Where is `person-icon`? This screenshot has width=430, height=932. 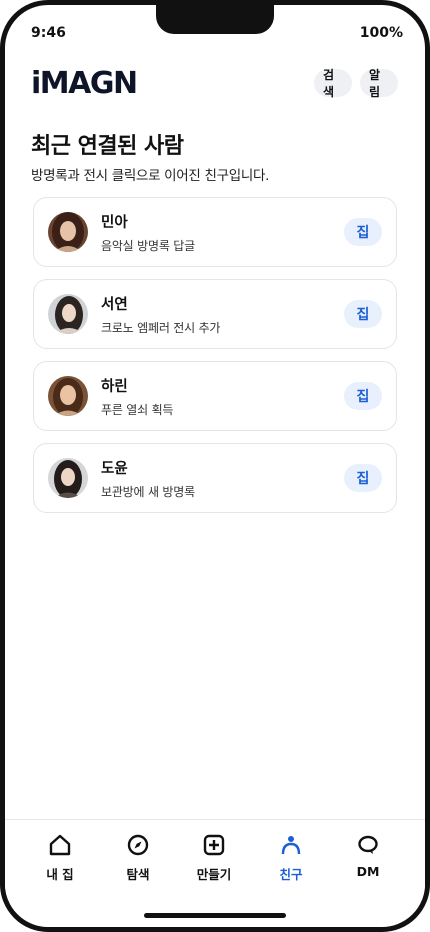
person-icon is located at coordinates (291, 845).